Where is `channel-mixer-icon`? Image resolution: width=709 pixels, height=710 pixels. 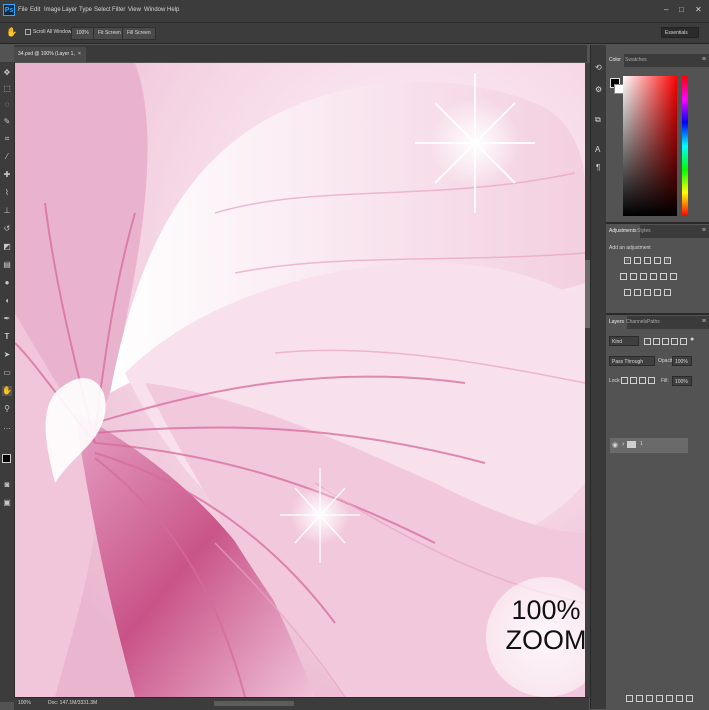 channel-mixer-icon is located at coordinates (663, 276).